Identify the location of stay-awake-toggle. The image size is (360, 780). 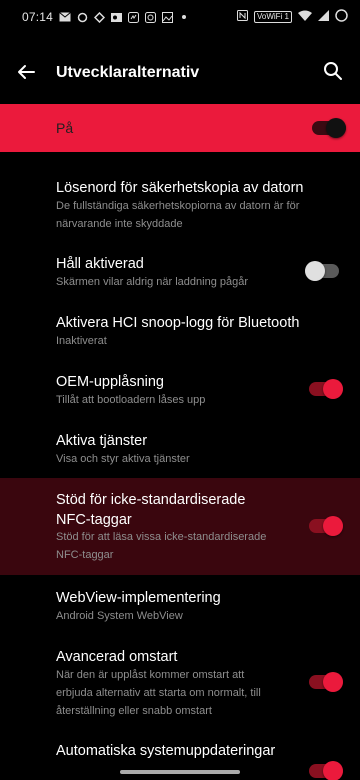
(322, 271).